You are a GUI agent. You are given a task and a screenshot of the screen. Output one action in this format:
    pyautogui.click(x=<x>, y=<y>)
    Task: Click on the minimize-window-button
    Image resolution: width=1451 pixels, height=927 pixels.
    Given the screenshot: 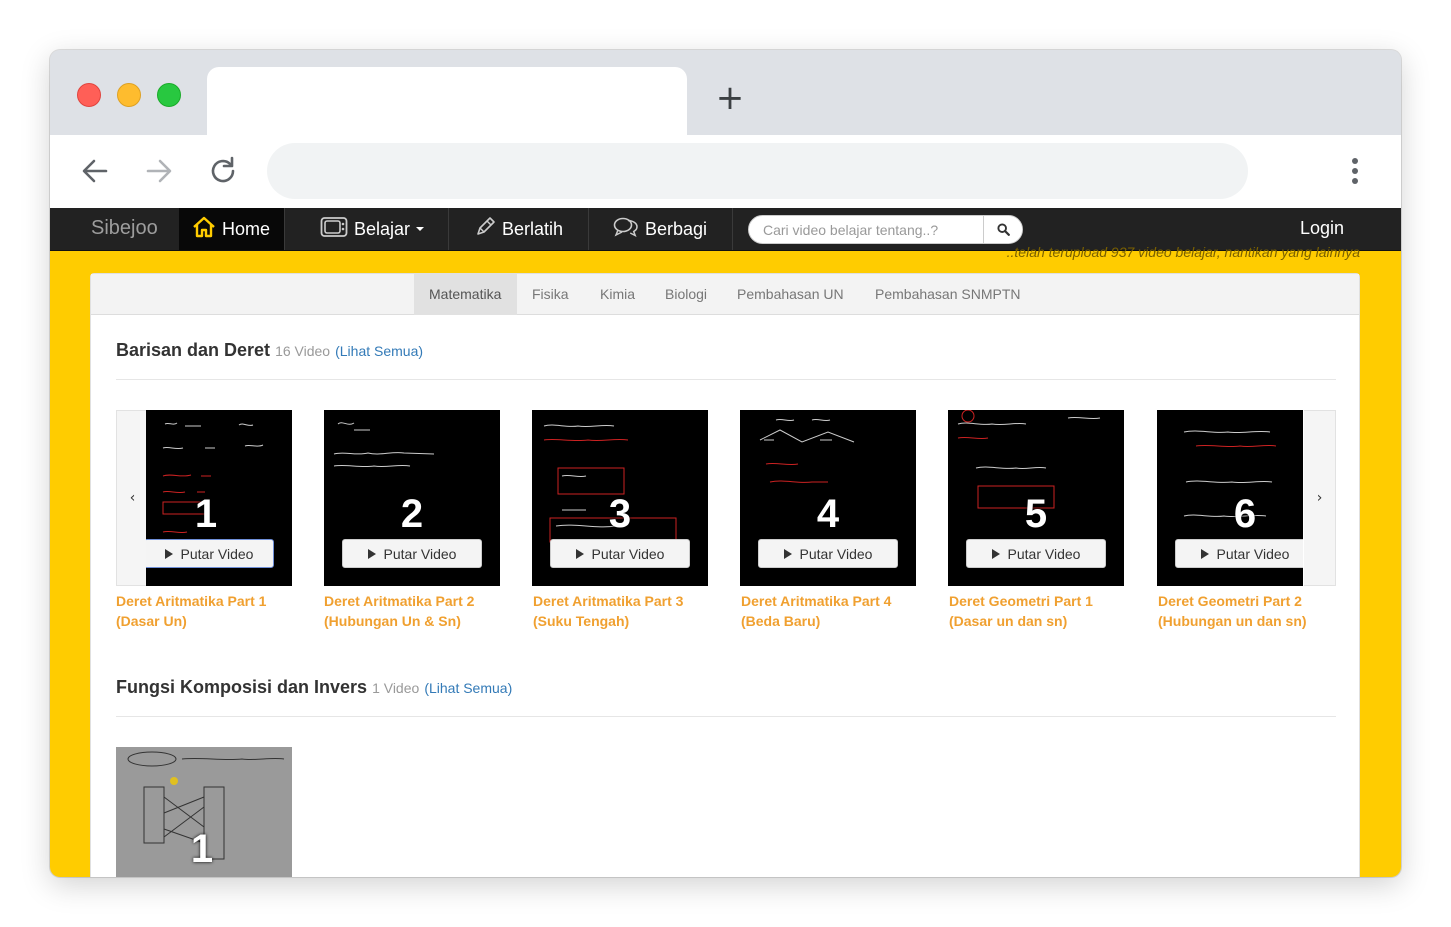 What is the action you would take?
    pyautogui.click(x=129, y=95)
    